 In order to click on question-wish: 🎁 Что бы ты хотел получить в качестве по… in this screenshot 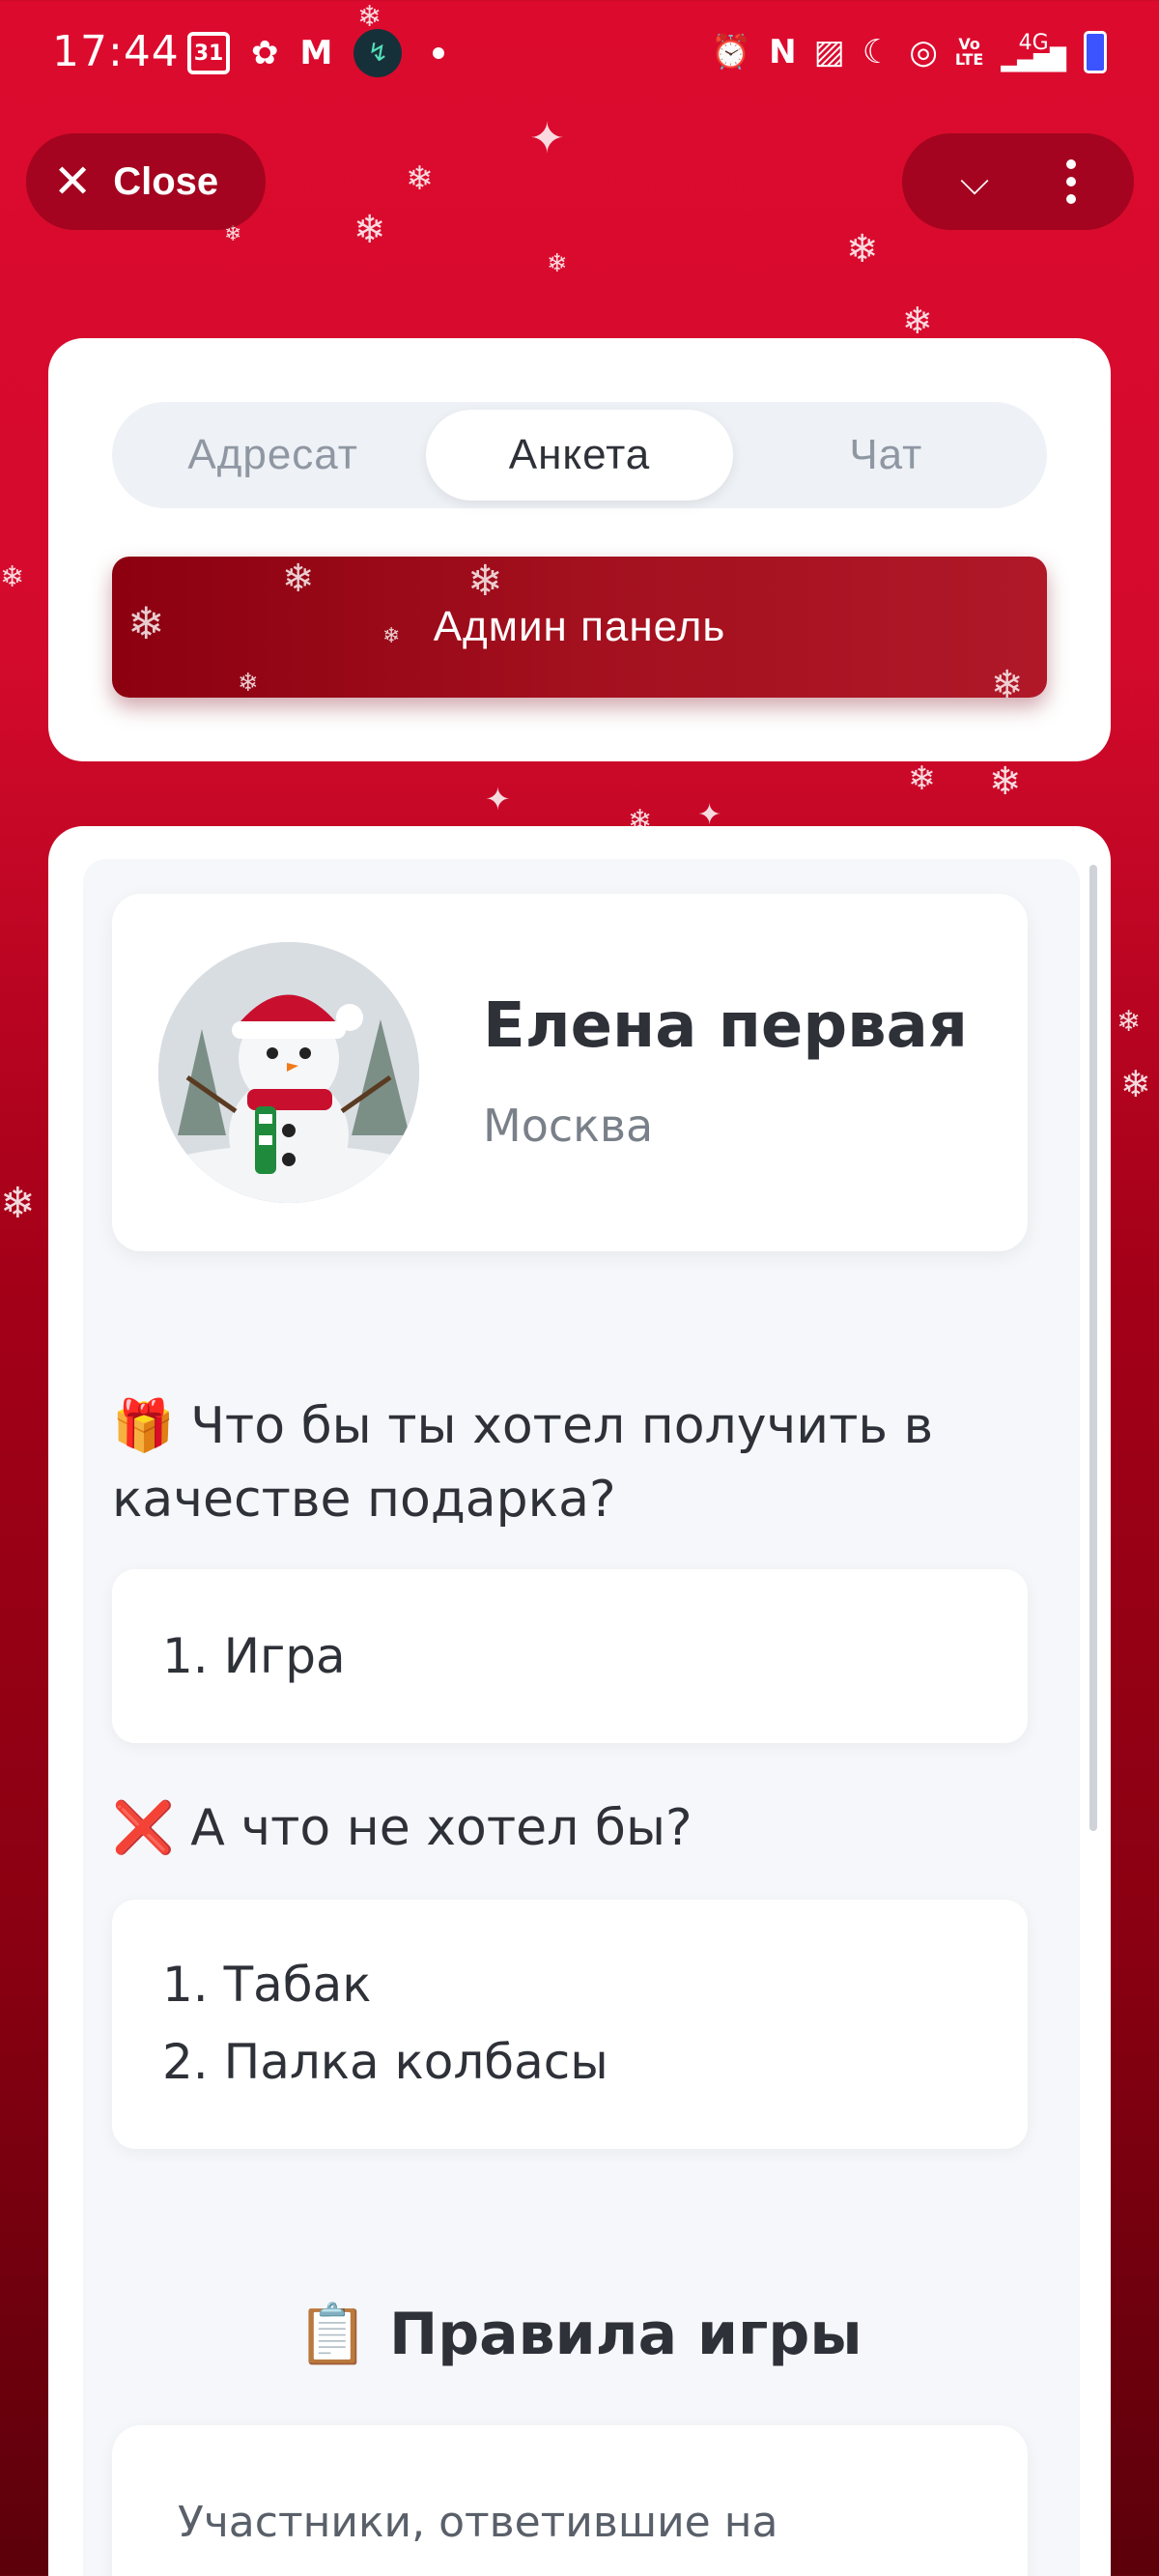, I will do `click(575, 1463)`.